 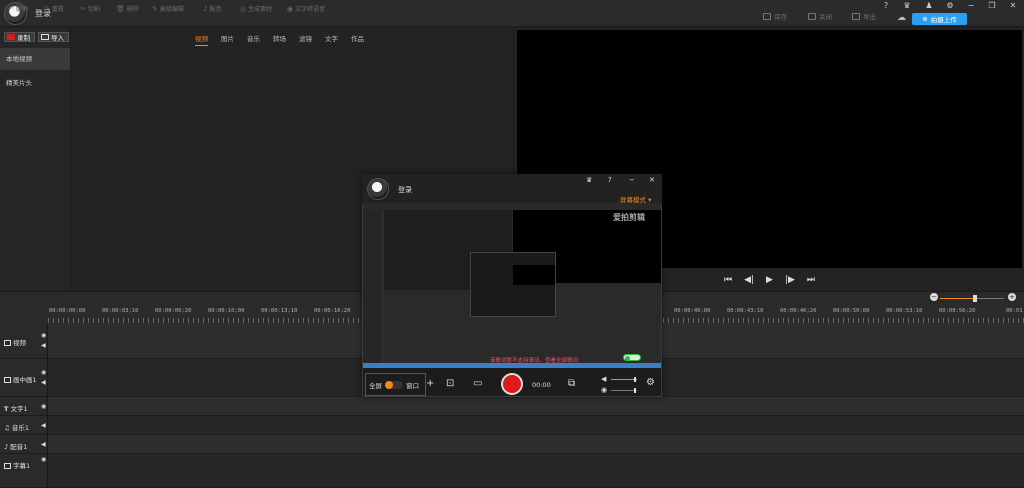 What do you see at coordinates (864, 16) in the screenshot?
I see `export-button: 导出` at bounding box center [864, 16].